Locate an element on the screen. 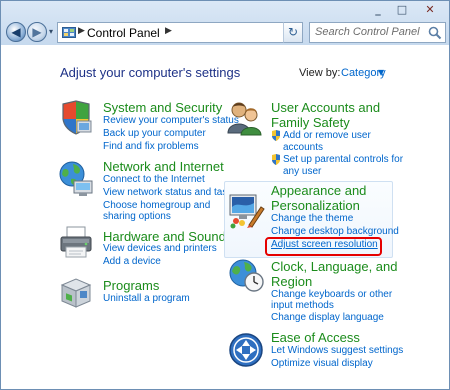 The image size is (450, 390). breadcrumb-control-panel: Control Panel is located at coordinates (123, 33).